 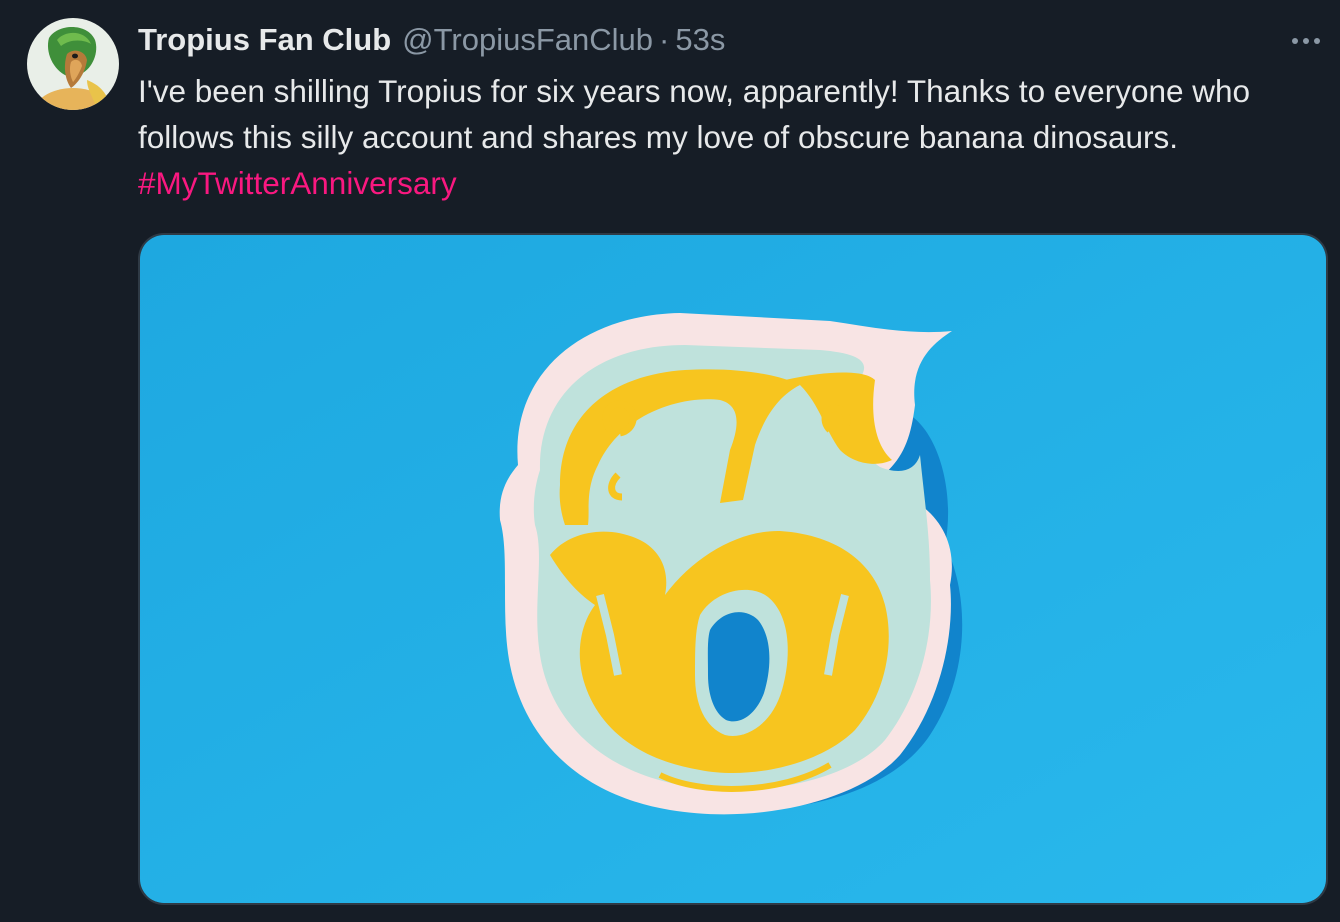 I want to click on hashtag-link: #MyTwitterAnniversary, so click(x=297, y=183).